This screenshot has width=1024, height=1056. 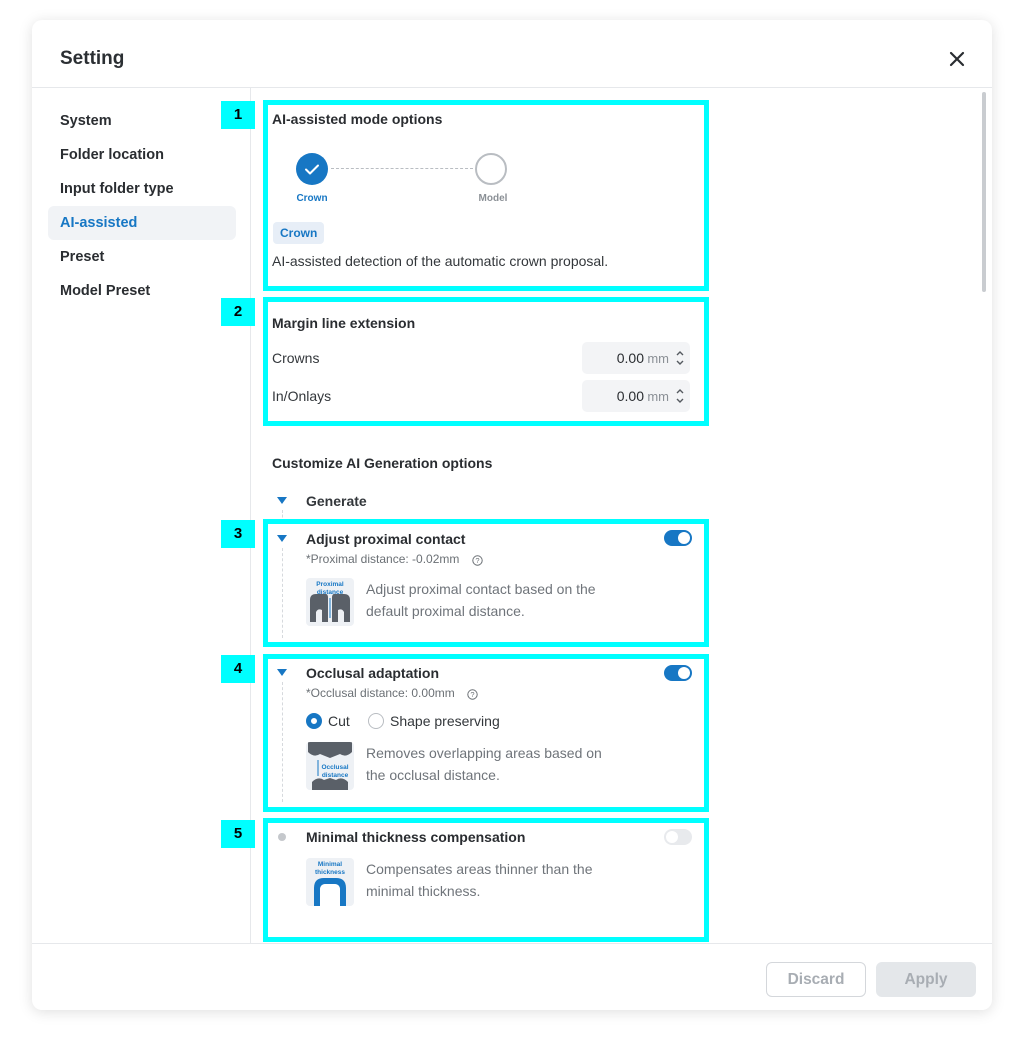 What do you see at coordinates (142, 223) in the screenshot?
I see `sidebar-item-ai-assisted: AI-assisted` at bounding box center [142, 223].